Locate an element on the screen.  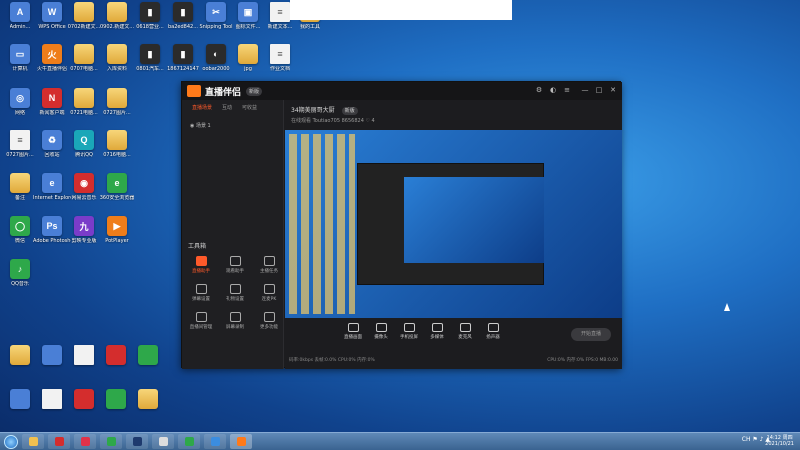
desktop-icon: PsAdobe Photoshop is located at coordinates (52, 235).